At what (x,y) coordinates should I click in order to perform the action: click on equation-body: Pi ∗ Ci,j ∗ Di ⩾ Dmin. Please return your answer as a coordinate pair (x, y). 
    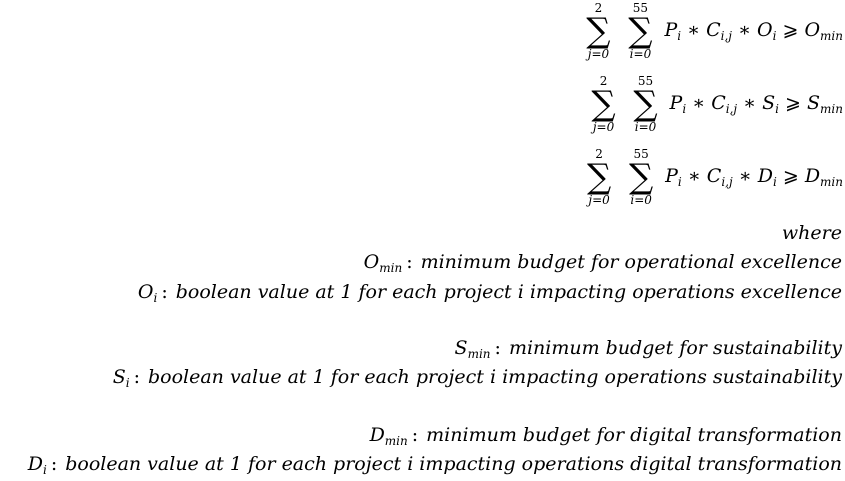
    Looking at the image, I should click on (754, 177).